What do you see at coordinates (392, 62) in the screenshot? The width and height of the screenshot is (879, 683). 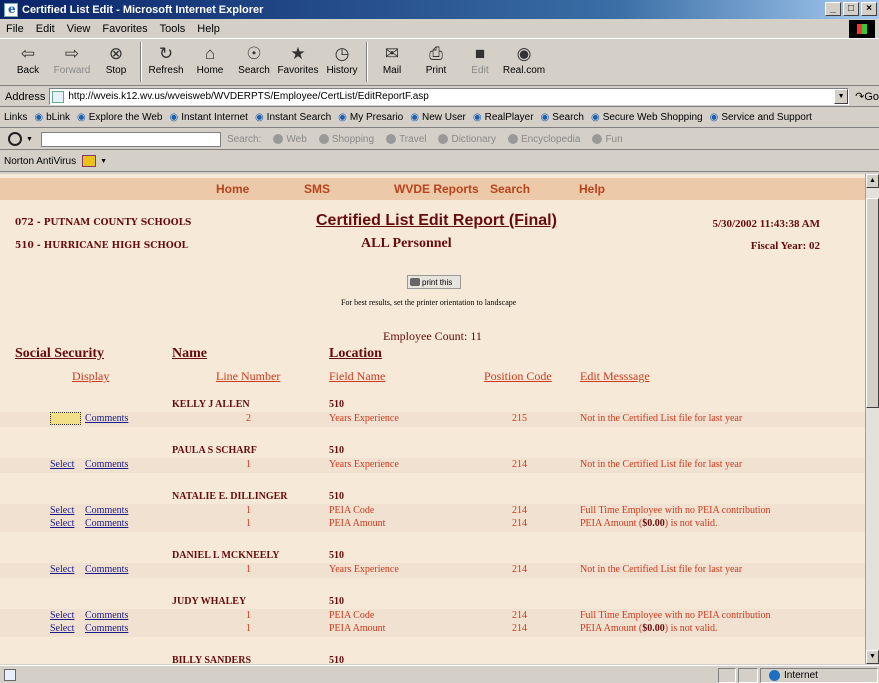 I see `toolbar-mail-button: ✉ Mail` at bounding box center [392, 62].